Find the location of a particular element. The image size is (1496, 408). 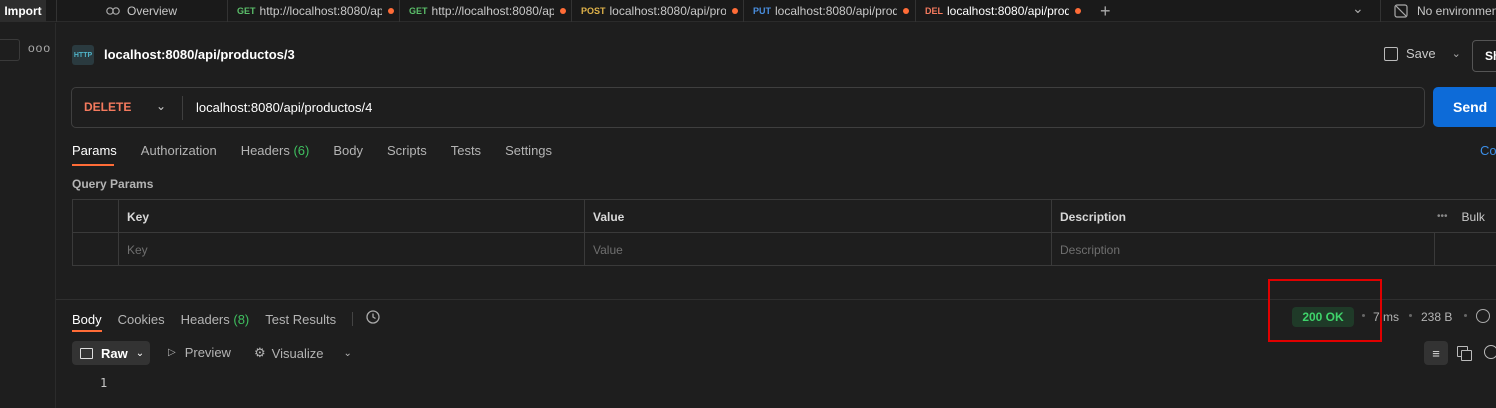

tab-authorization: Authorization is located at coordinates (179, 150).